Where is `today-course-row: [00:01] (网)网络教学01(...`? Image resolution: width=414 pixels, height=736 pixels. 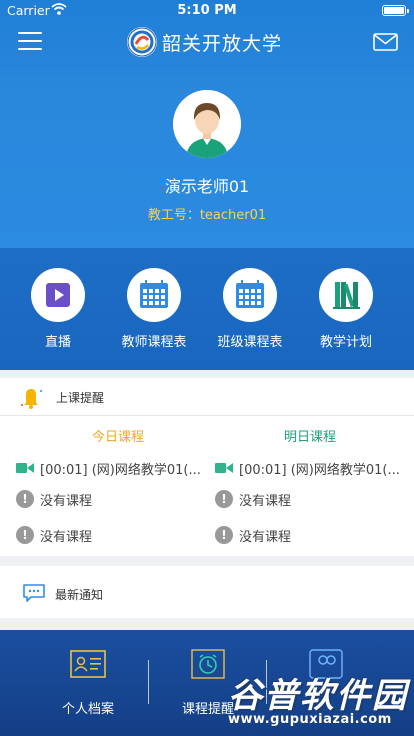
today-course-row: [00:01] (网)网络教学01(... is located at coordinates (113, 470).